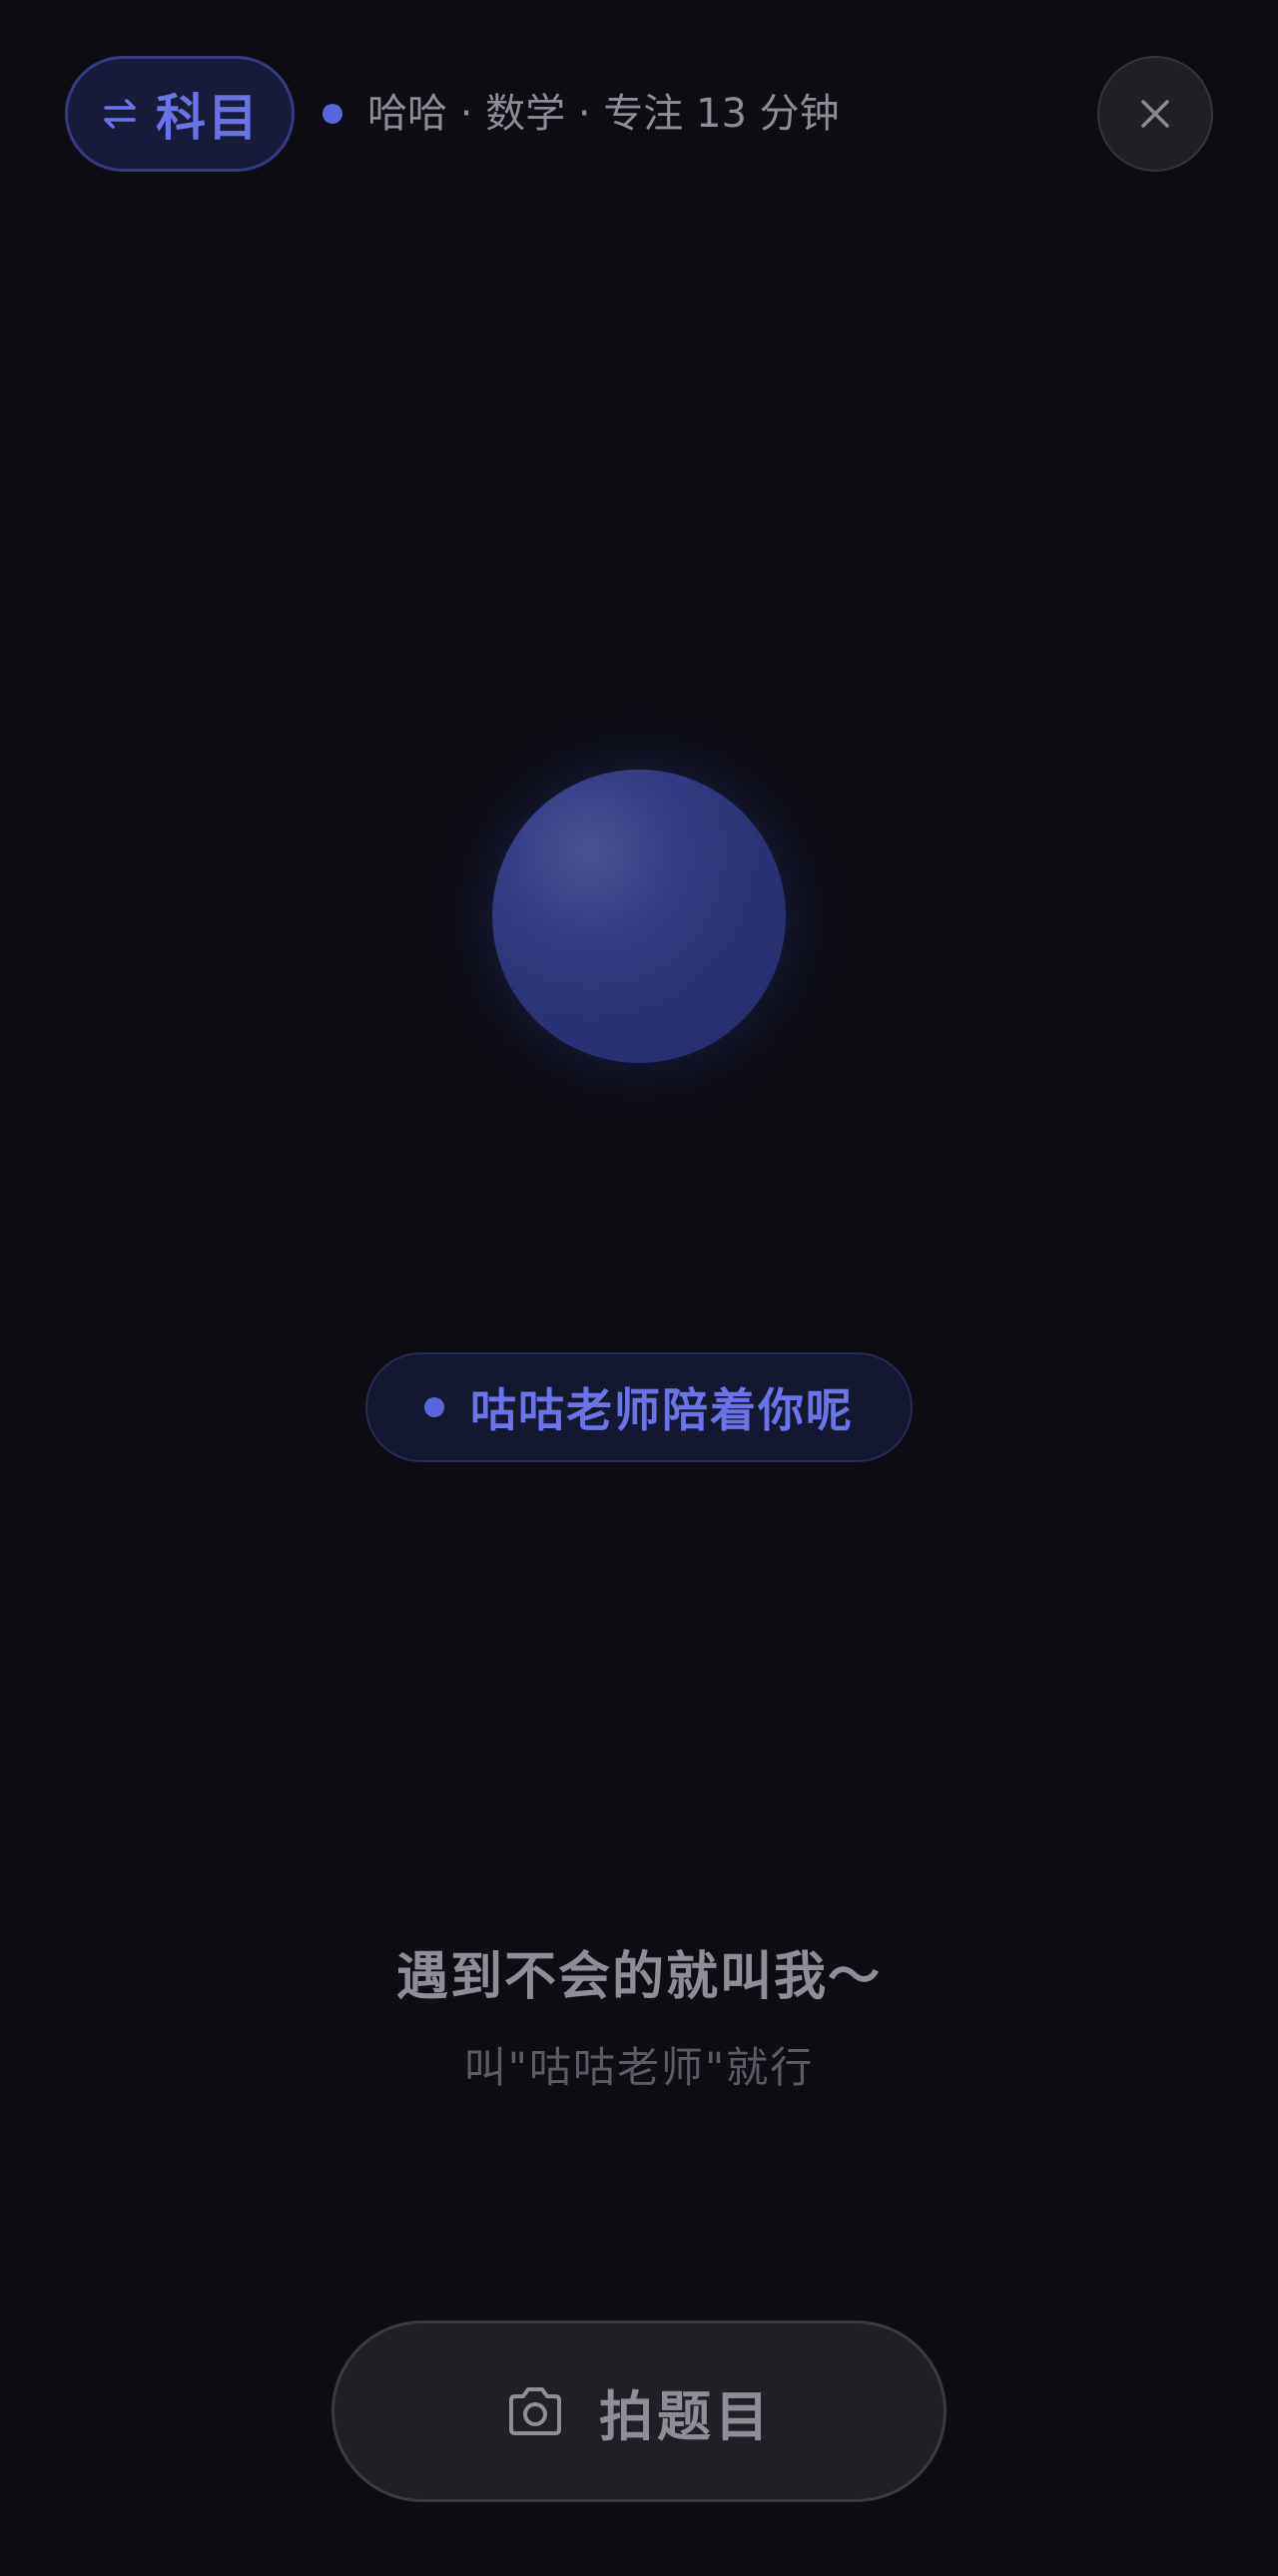 The width and height of the screenshot is (1278, 2576). What do you see at coordinates (332, 114) in the screenshot?
I see `status-indicator-dot` at bounding box center [332, 114].